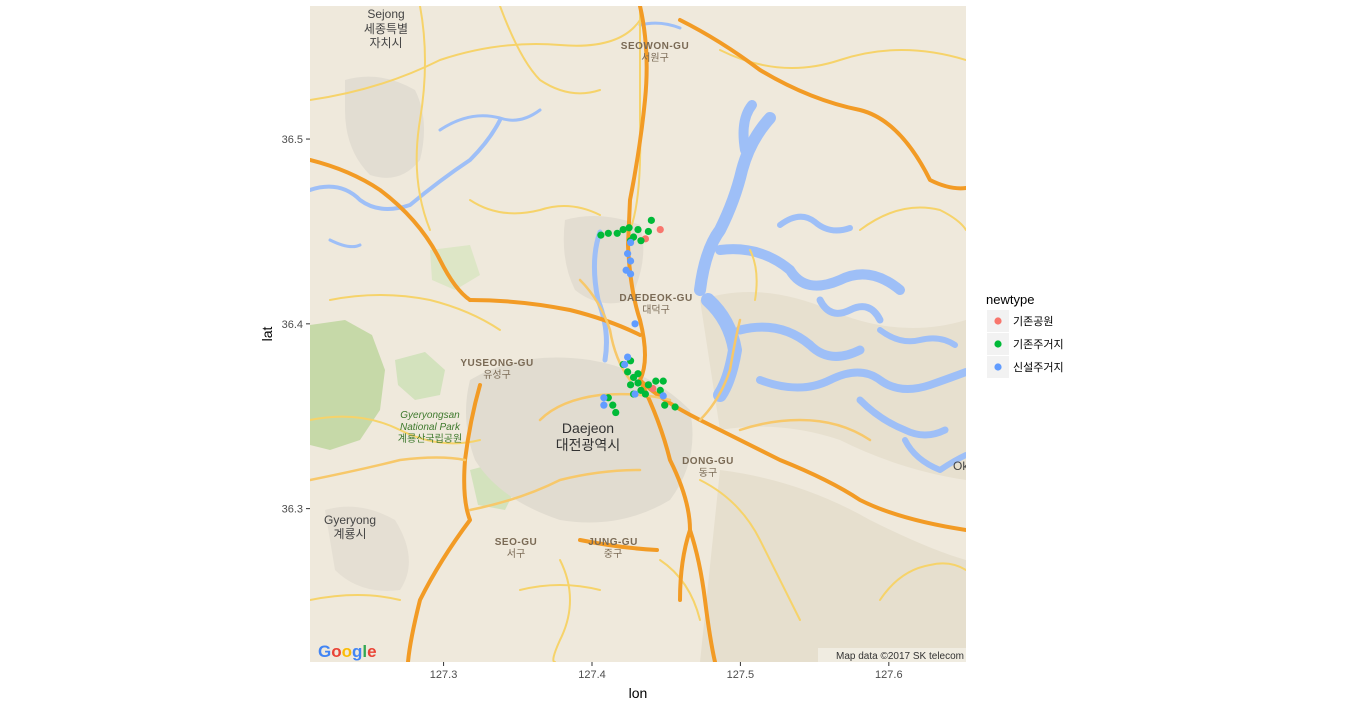 The width and height of the screenshot is (1366, 705). I want to click on place-label: 자치시, so click(385, 43).